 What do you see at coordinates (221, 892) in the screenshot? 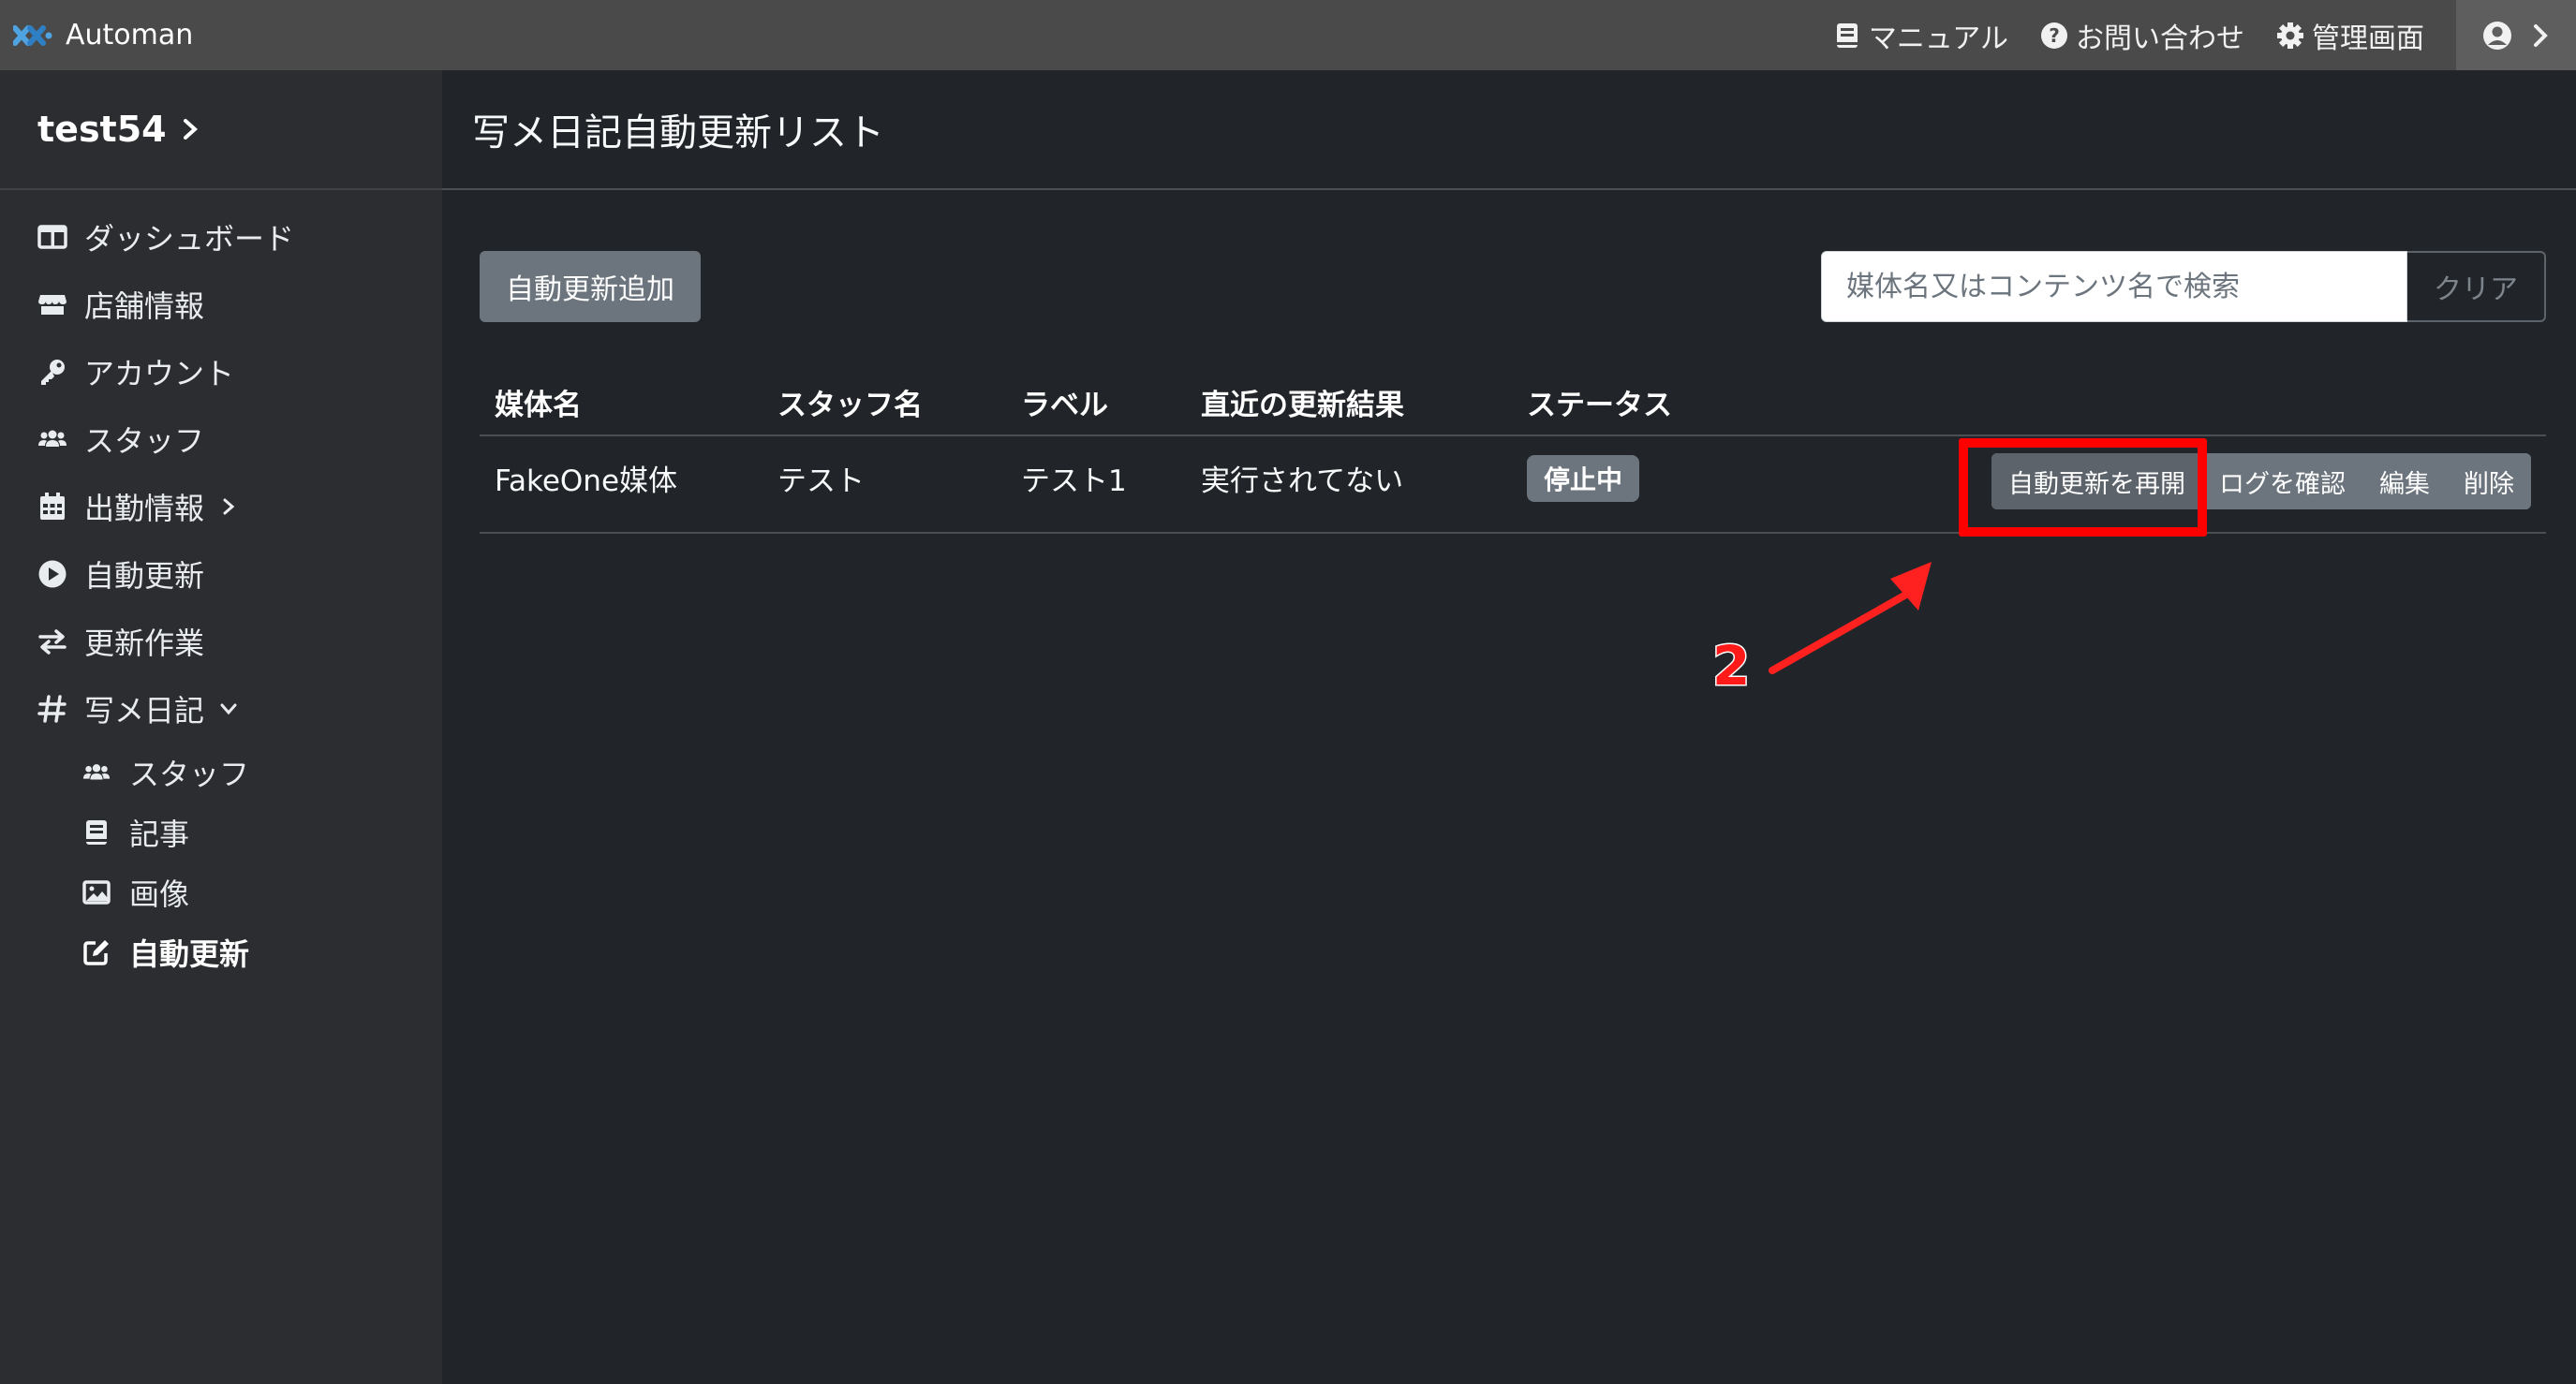
I see `sidebar-subitem-images: 画像` at bounding box center [221, 892].